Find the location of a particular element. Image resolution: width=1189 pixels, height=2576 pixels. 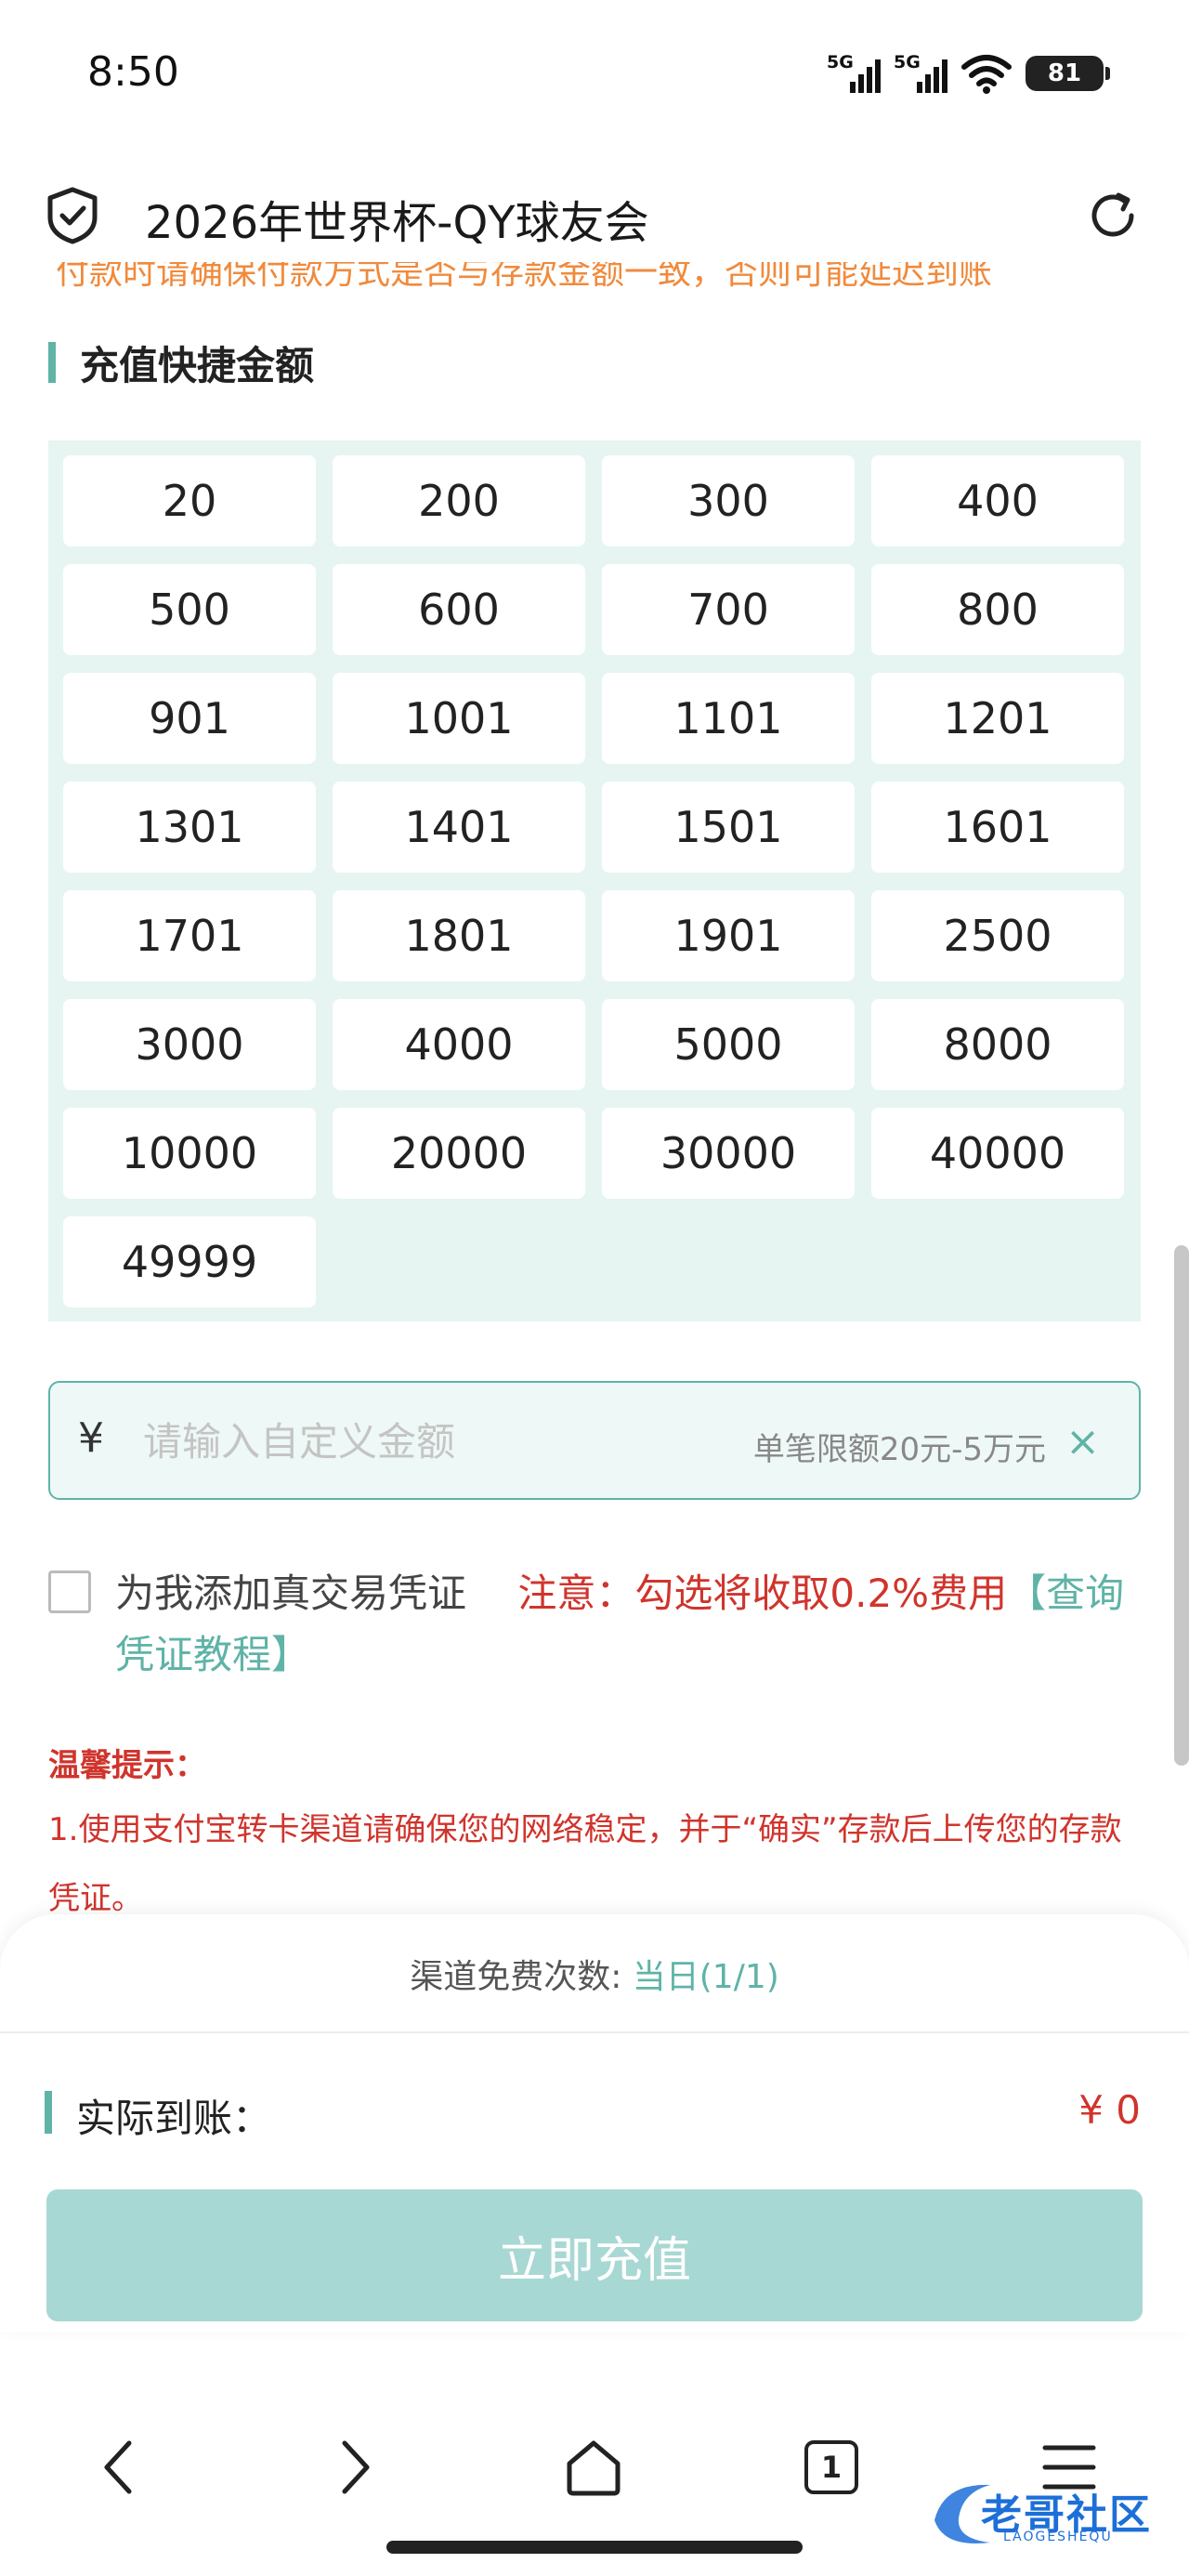

amount-option: 400 is located at coordinates (998, 500).